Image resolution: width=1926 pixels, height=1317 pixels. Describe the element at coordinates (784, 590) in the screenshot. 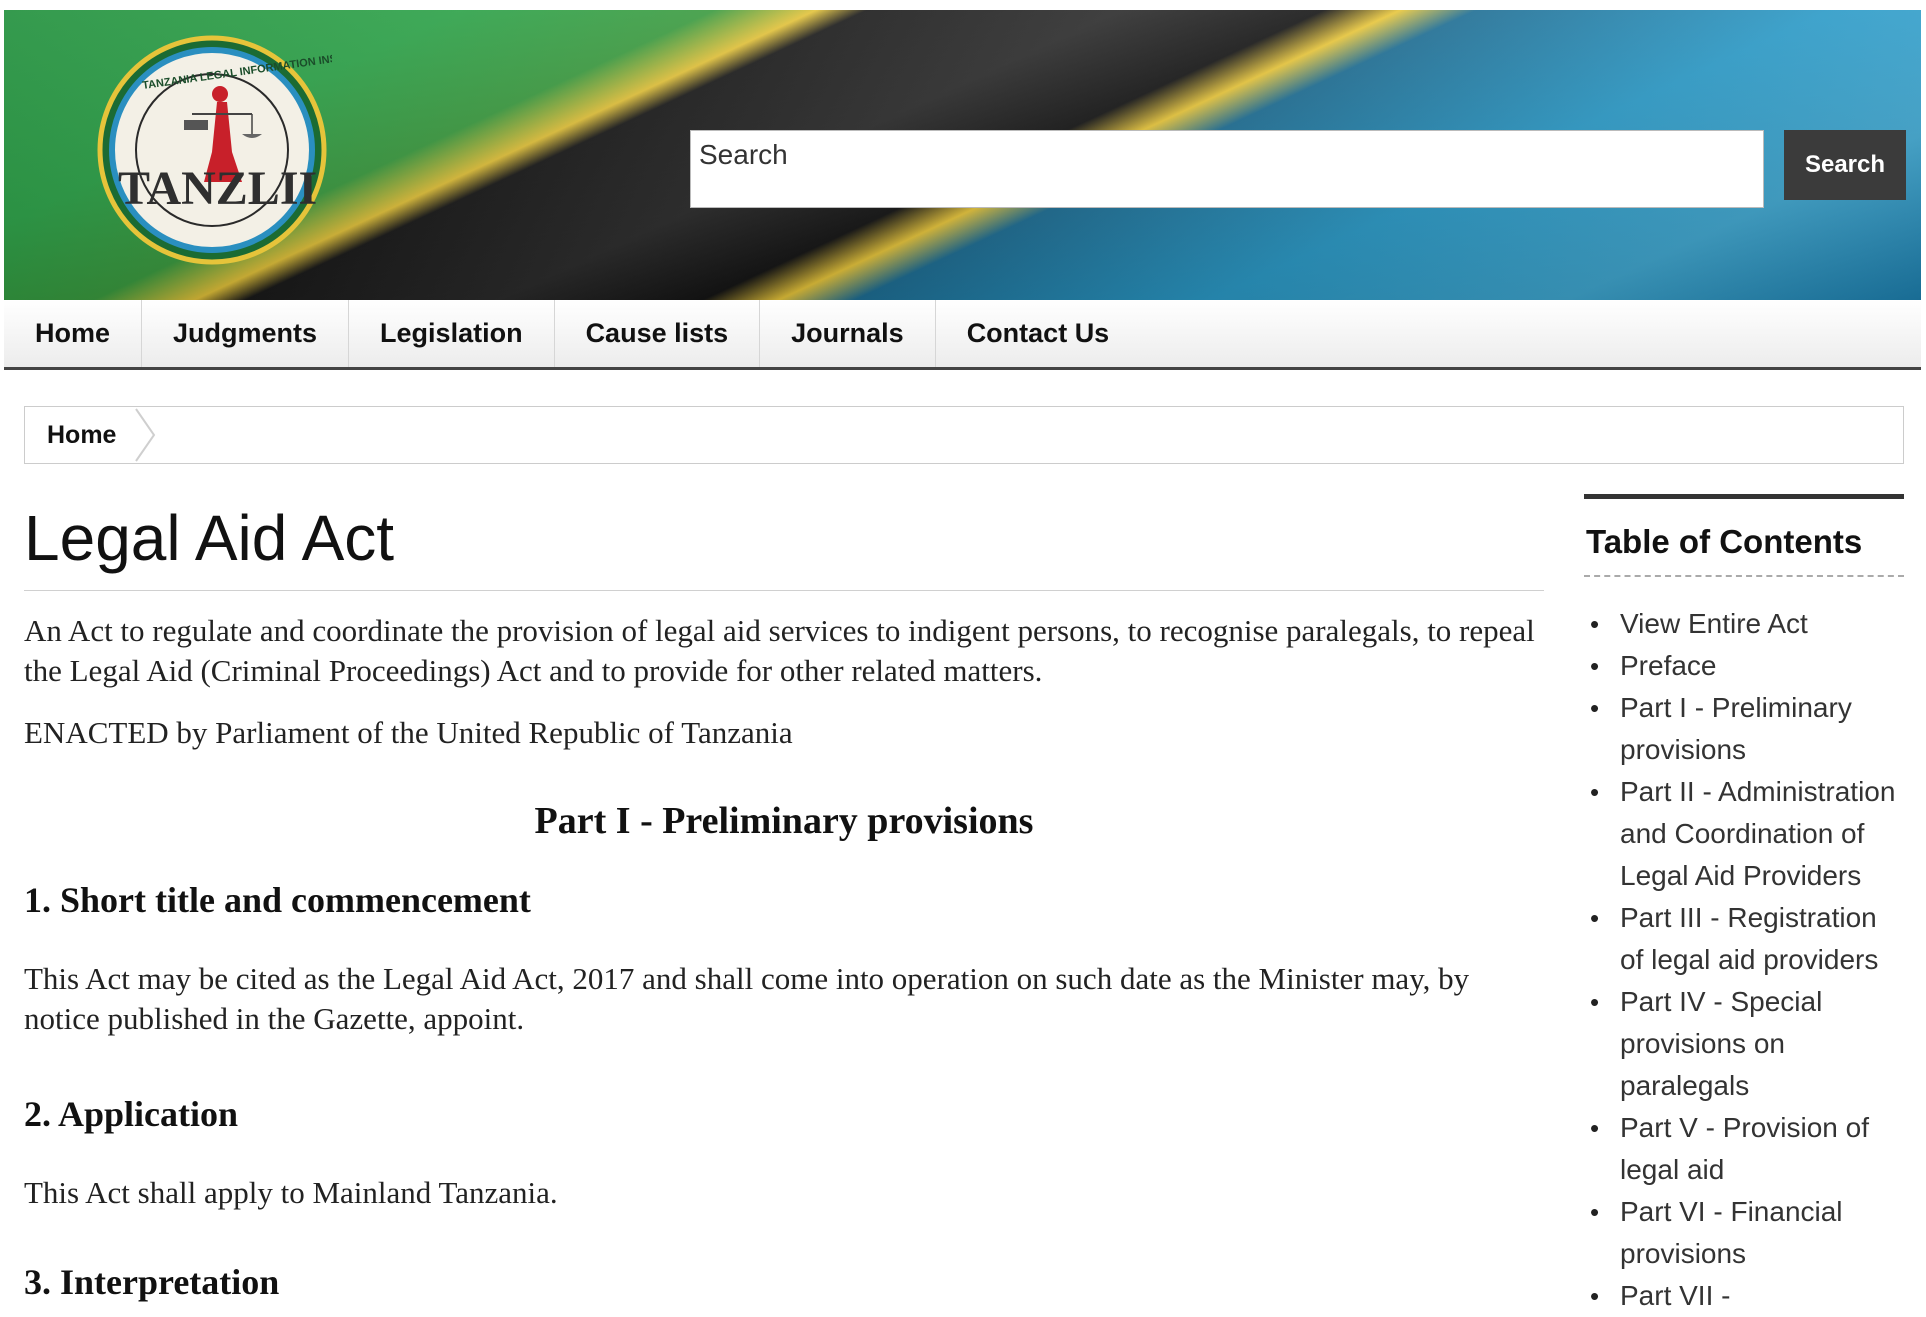

I see `title-divider` at that location.